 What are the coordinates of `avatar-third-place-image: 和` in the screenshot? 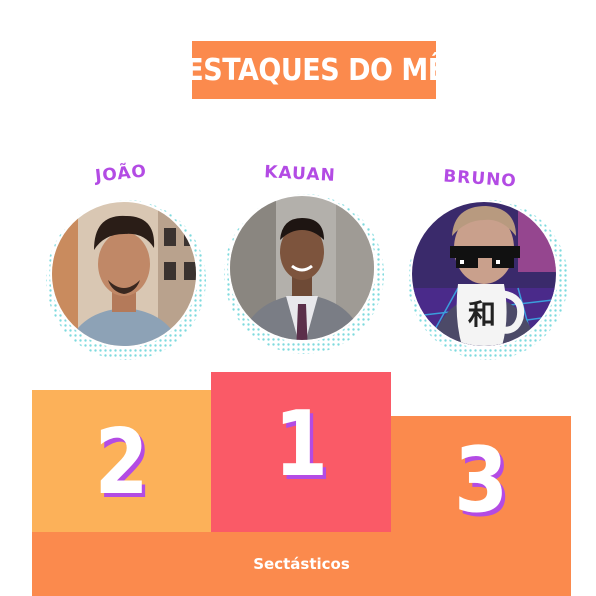 It's located at (488, 280).